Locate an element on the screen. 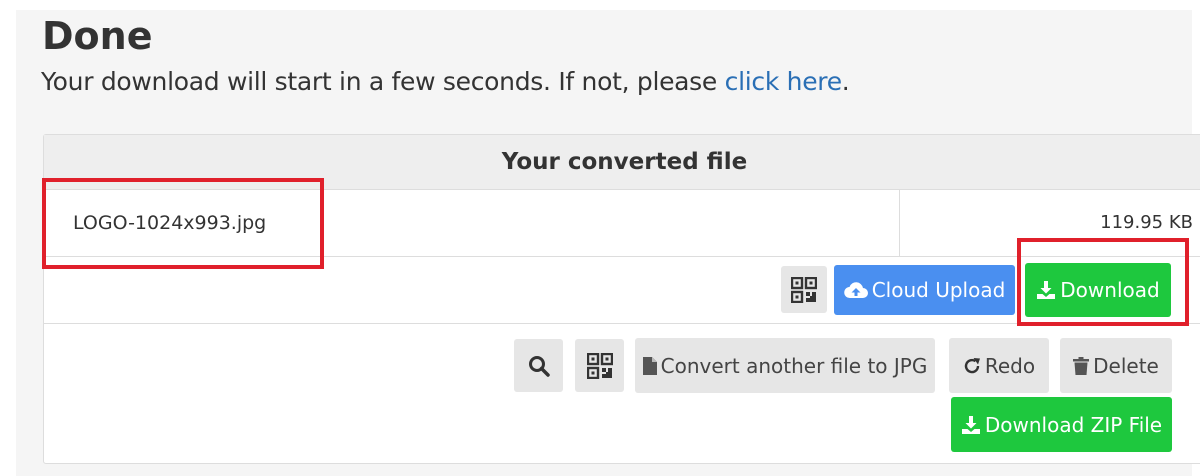 This screenshot has width=1200, height=476. search-icon is located at coordinates (539, 366).